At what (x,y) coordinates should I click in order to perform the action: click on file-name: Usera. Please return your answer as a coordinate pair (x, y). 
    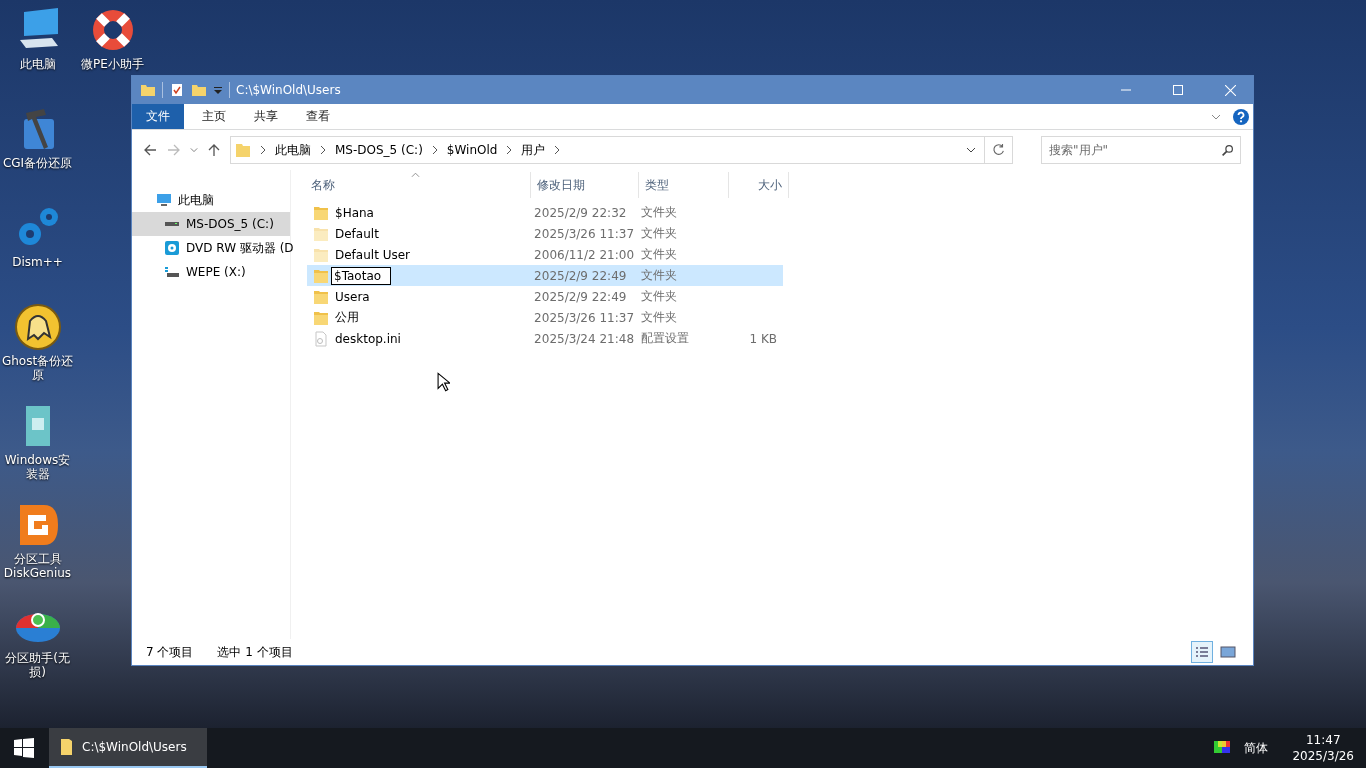
    Looking at the image, I should click on (352, 296).